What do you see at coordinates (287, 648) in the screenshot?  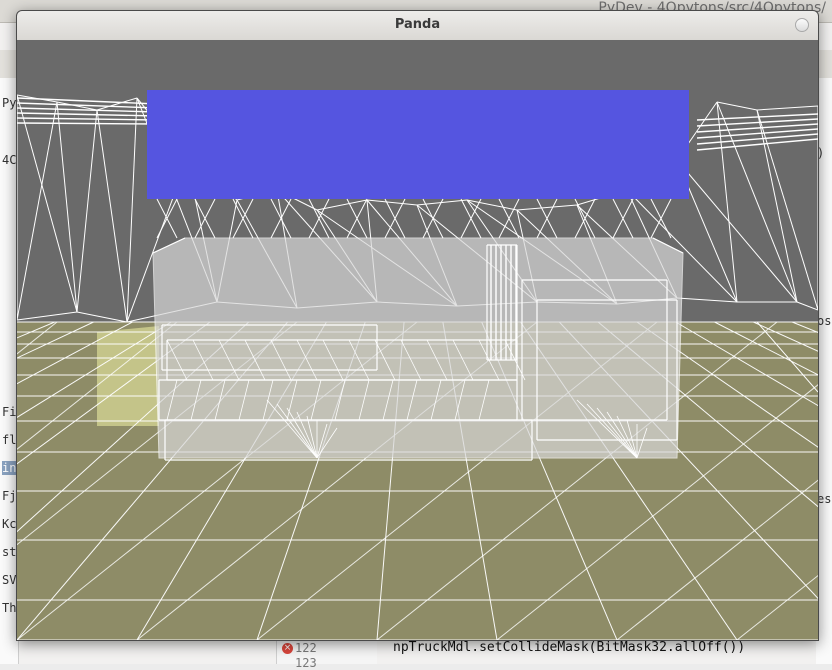 I see `error-icon: ×` at bounding box center [287, 648].